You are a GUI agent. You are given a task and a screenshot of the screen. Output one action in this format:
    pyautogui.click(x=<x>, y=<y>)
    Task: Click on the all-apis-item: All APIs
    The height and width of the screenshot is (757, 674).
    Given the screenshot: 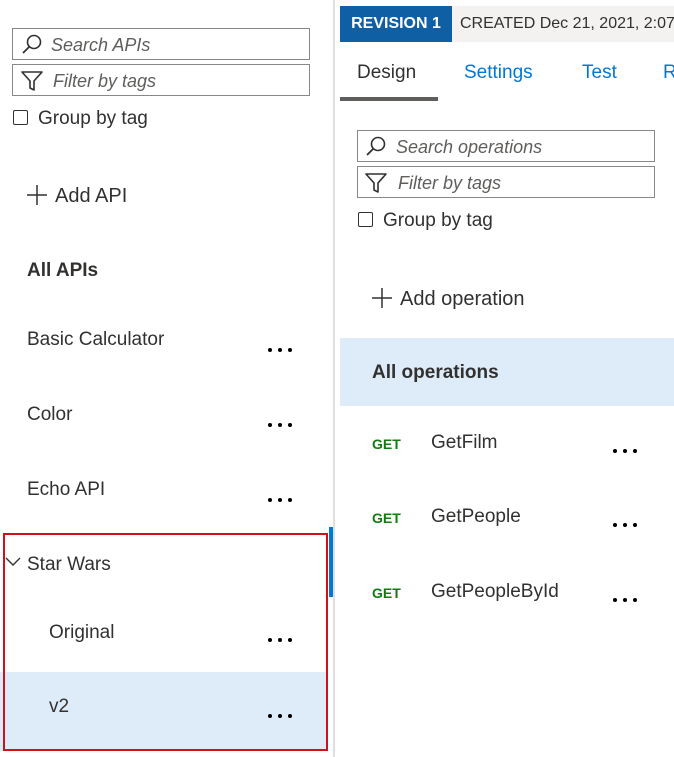 What is the action you would take?
    pyautogui.click(x=62, y=271)
    